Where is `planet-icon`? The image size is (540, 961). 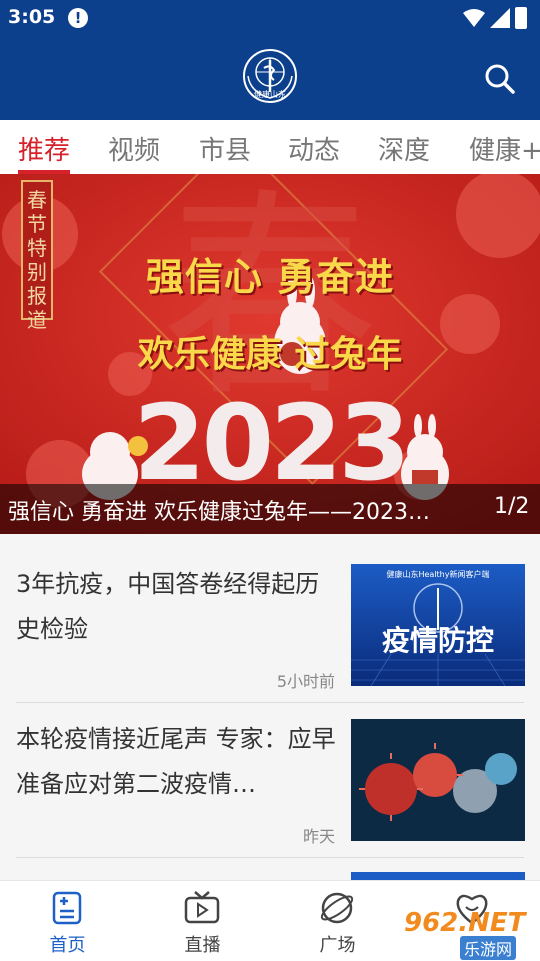
planet-icon is located at coordinates (337, 908).